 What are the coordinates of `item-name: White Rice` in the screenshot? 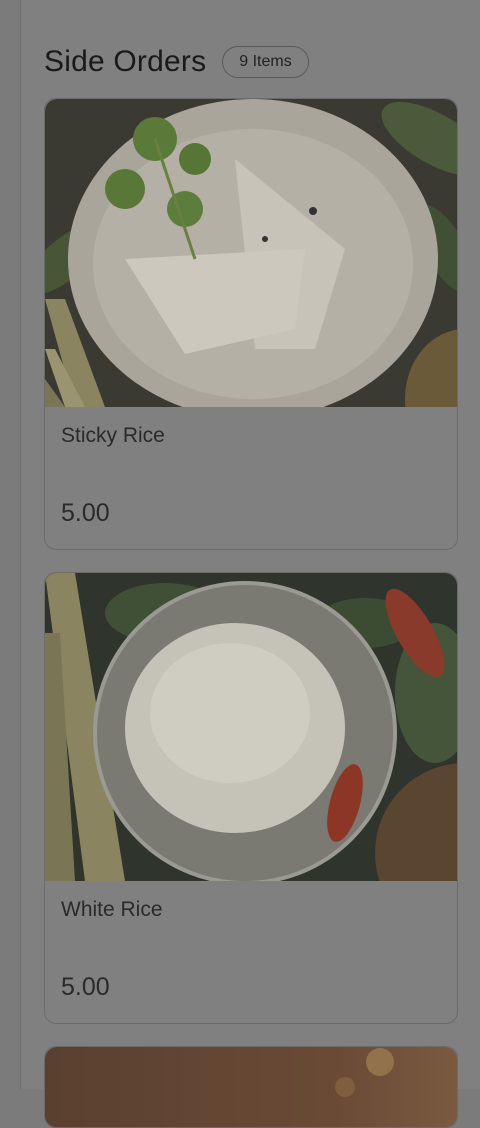 It's located at (112, 909).